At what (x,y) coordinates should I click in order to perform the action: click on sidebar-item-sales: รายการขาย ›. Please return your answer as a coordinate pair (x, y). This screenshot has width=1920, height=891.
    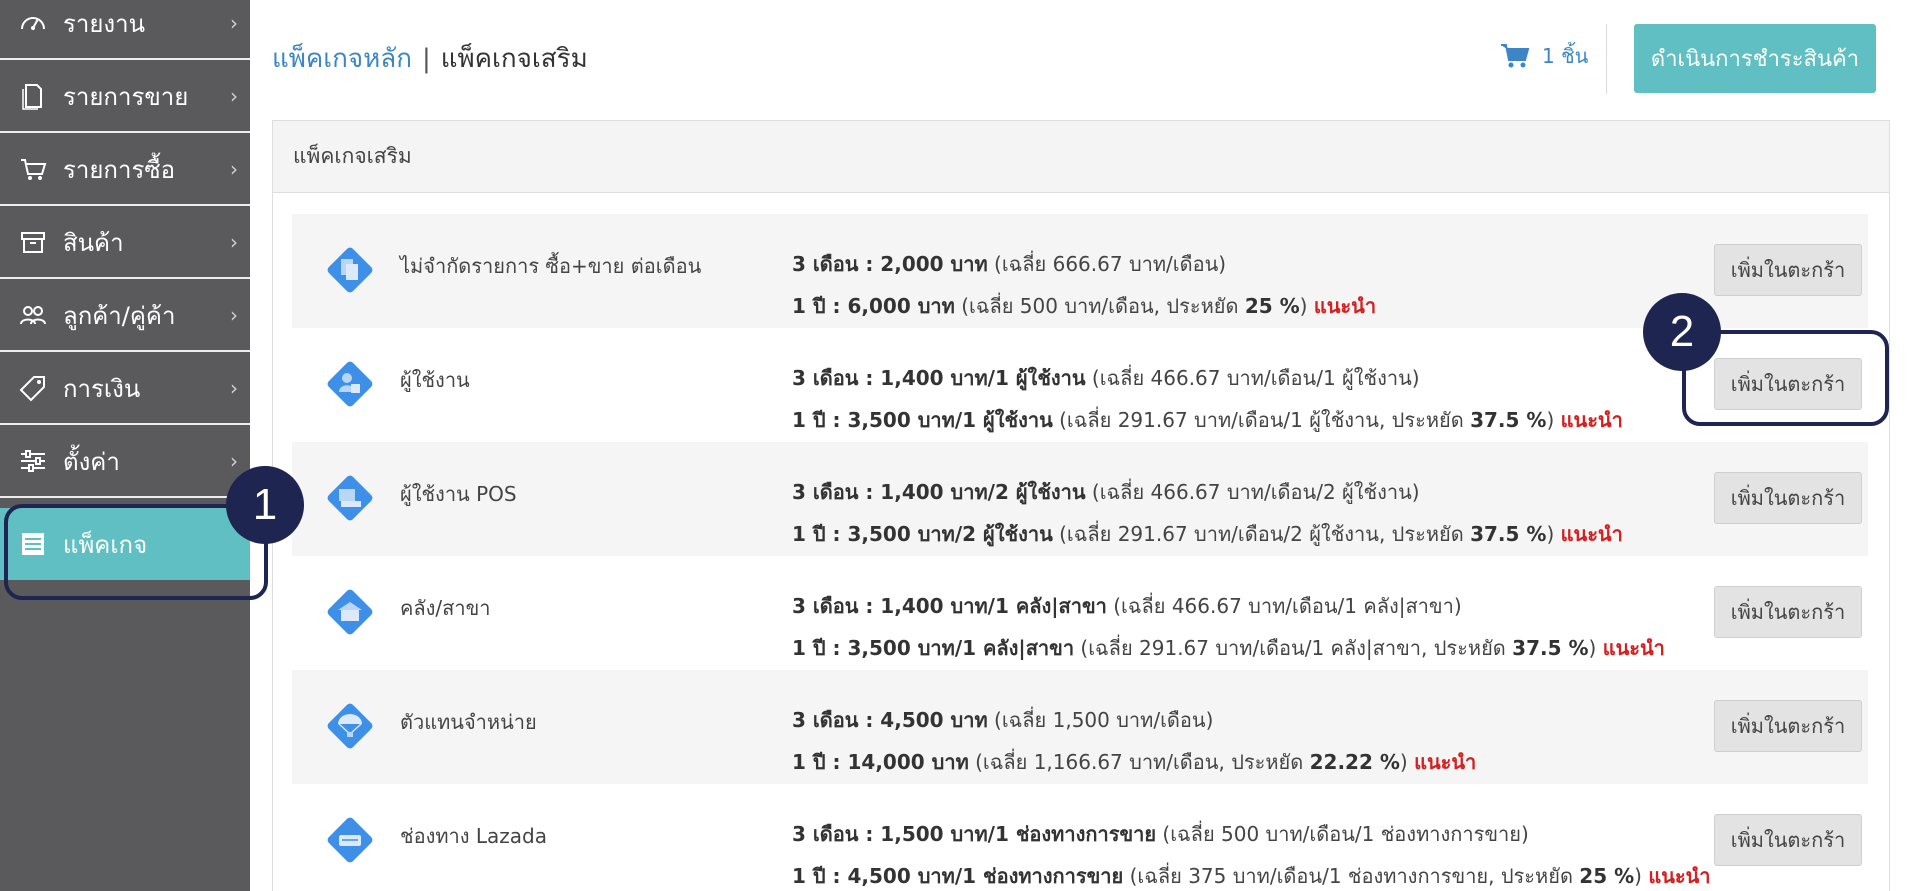
    Looking at the image, I should click on (125, 97).